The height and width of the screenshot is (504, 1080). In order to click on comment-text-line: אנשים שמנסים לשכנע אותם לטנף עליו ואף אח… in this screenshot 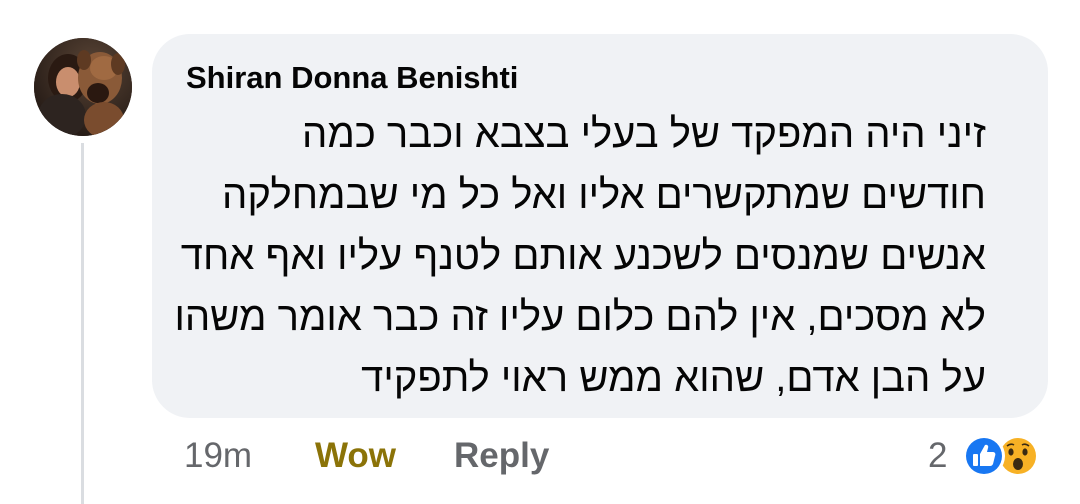, I will do `click(583, 256)`.